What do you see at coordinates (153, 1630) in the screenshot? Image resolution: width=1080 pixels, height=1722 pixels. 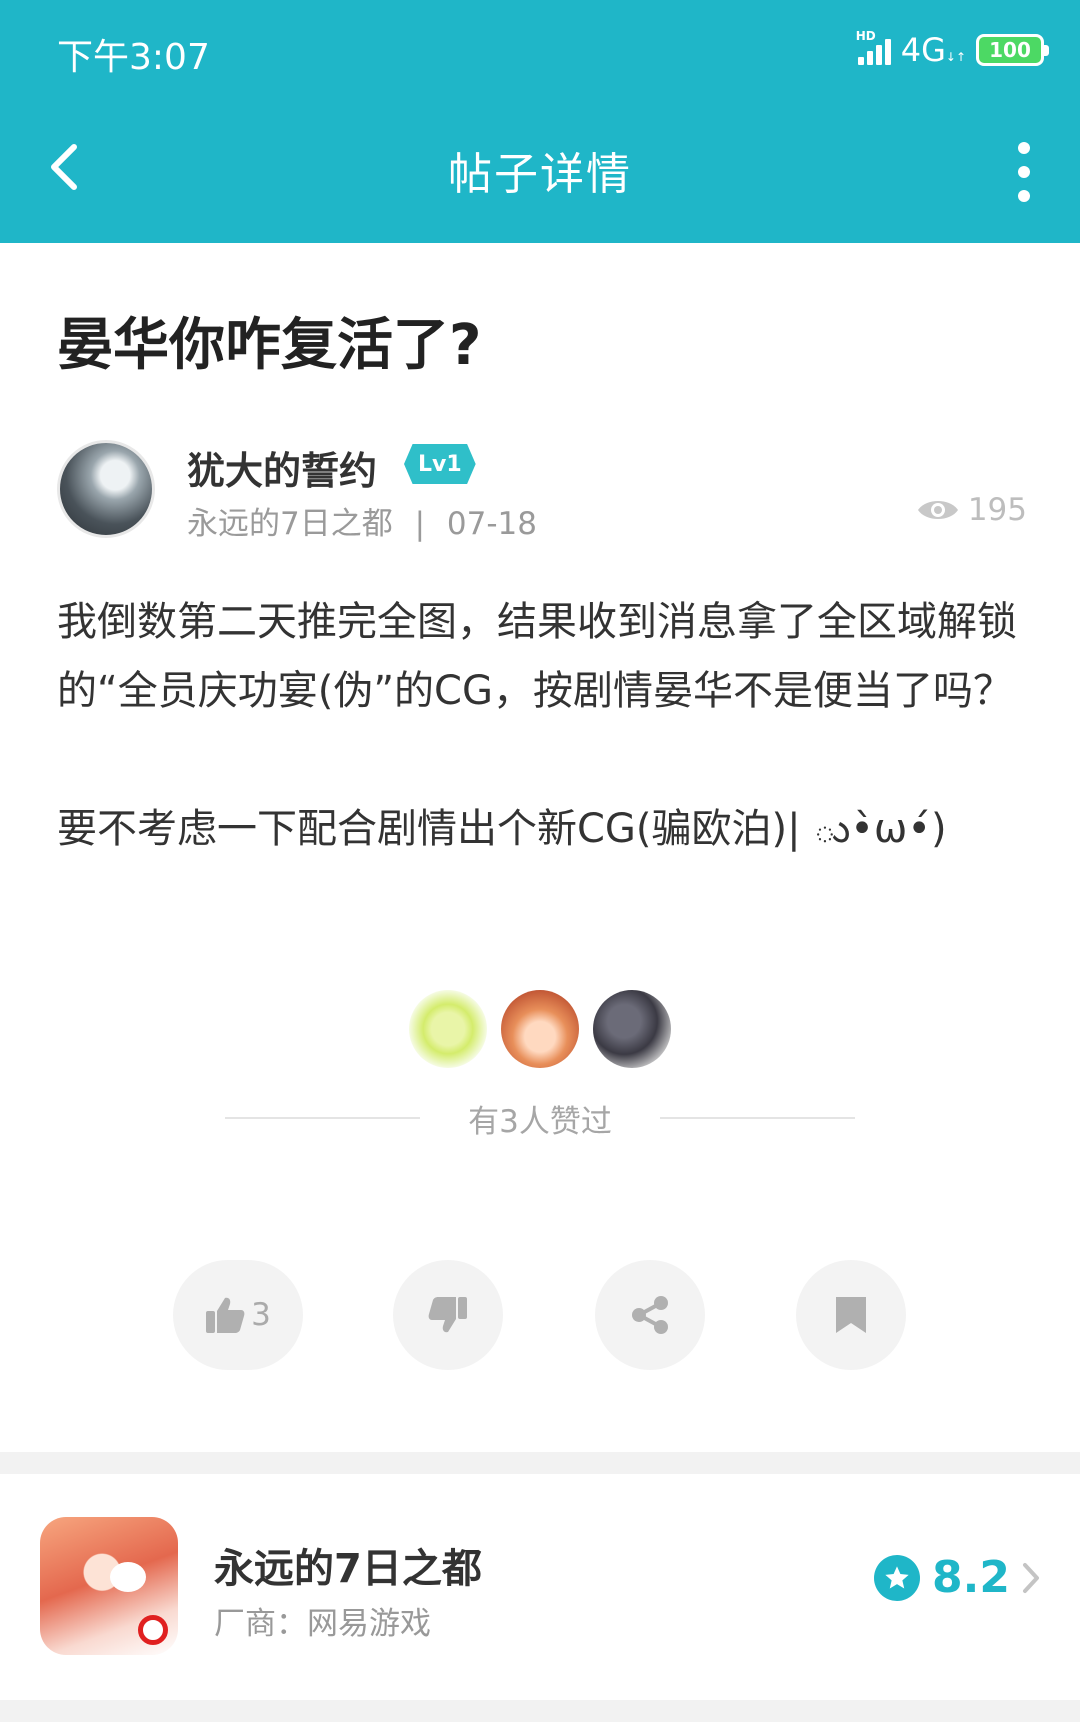 I see `netease-logo-icon` at bounding box center [153, 1630].